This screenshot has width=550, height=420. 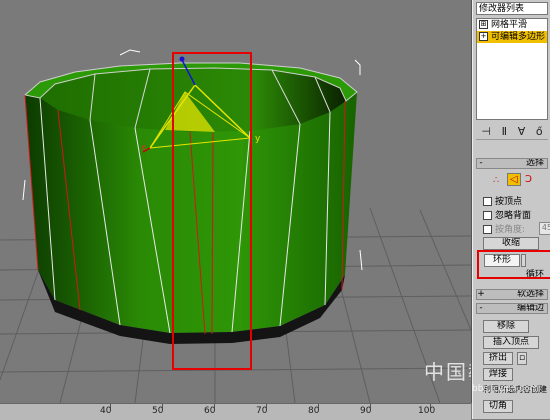 What do you see at coordinates (544, 228) in the screenshot?
I see `angle-spinner: 45` at bounding box center [544, 228].